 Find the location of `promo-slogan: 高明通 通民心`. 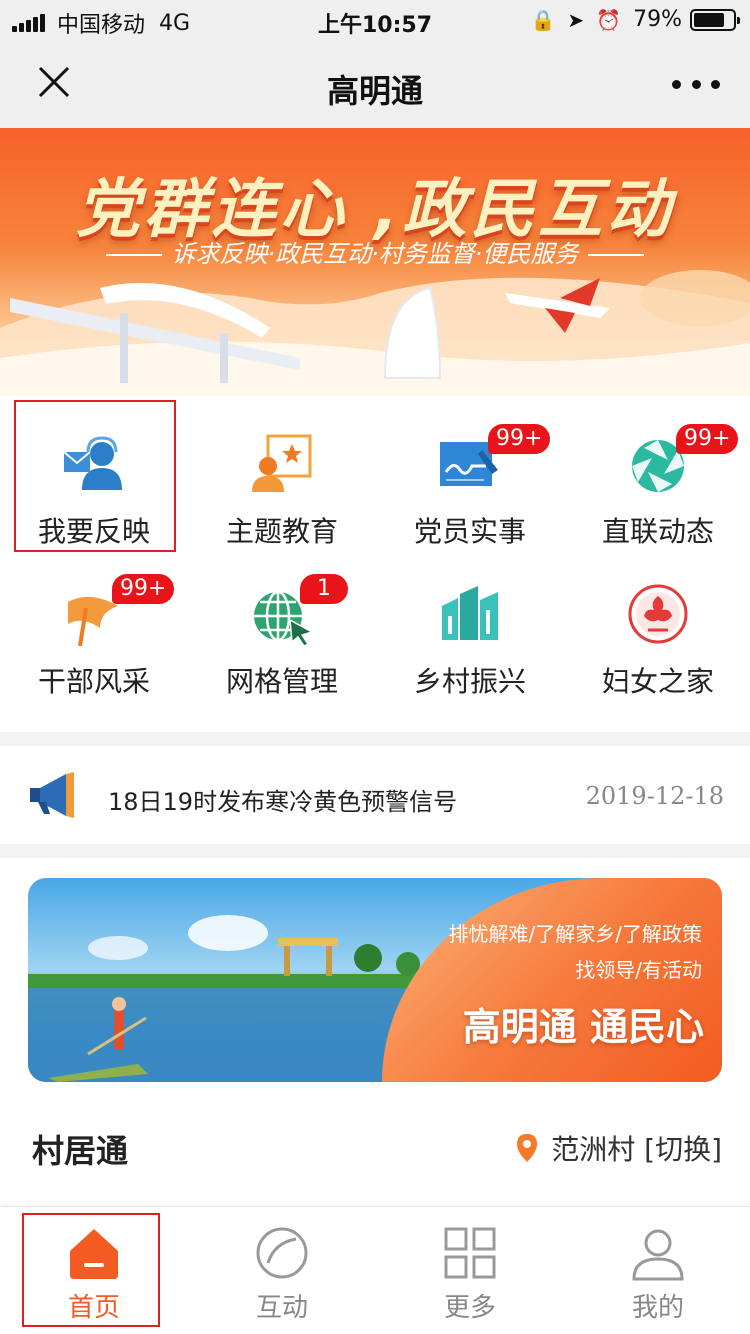

promo-slogan: 高明通 通民心 is located at coordinates (583, 1027).